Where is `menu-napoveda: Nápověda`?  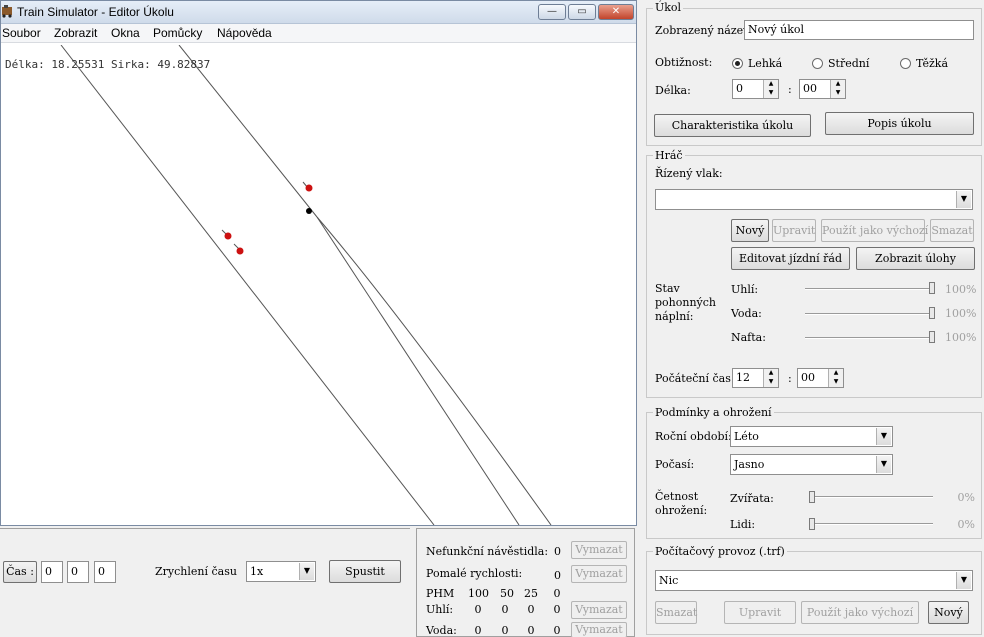
menu-napoveda: Nápověda is located at coordinates (244, 33).